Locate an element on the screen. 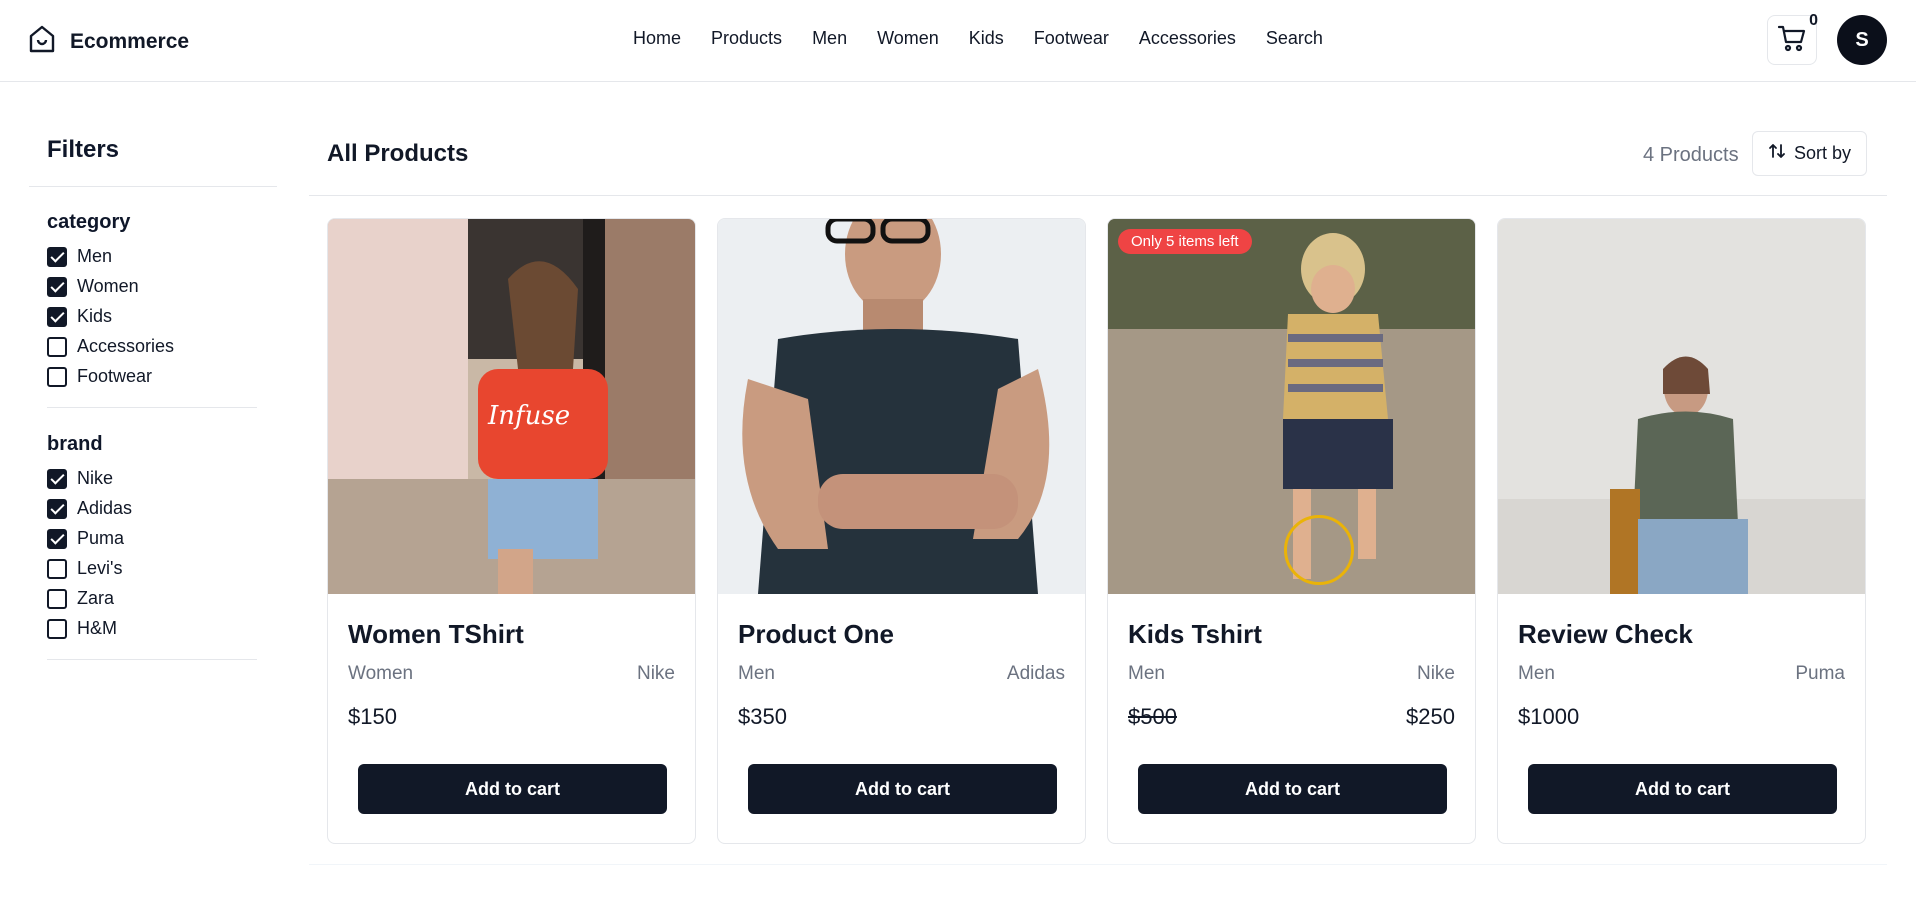  category-filter-title: category is located at coordinates (89, 222).